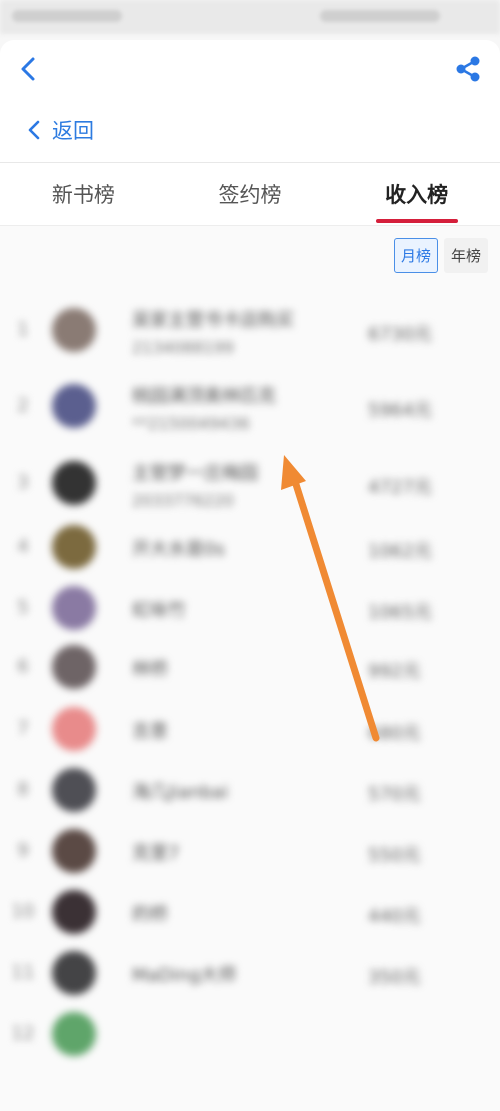 The image size is (500, 1111). Describe the element at coordinates (23, 607) in the screenshot. I see `rank-number: 5` at that location.